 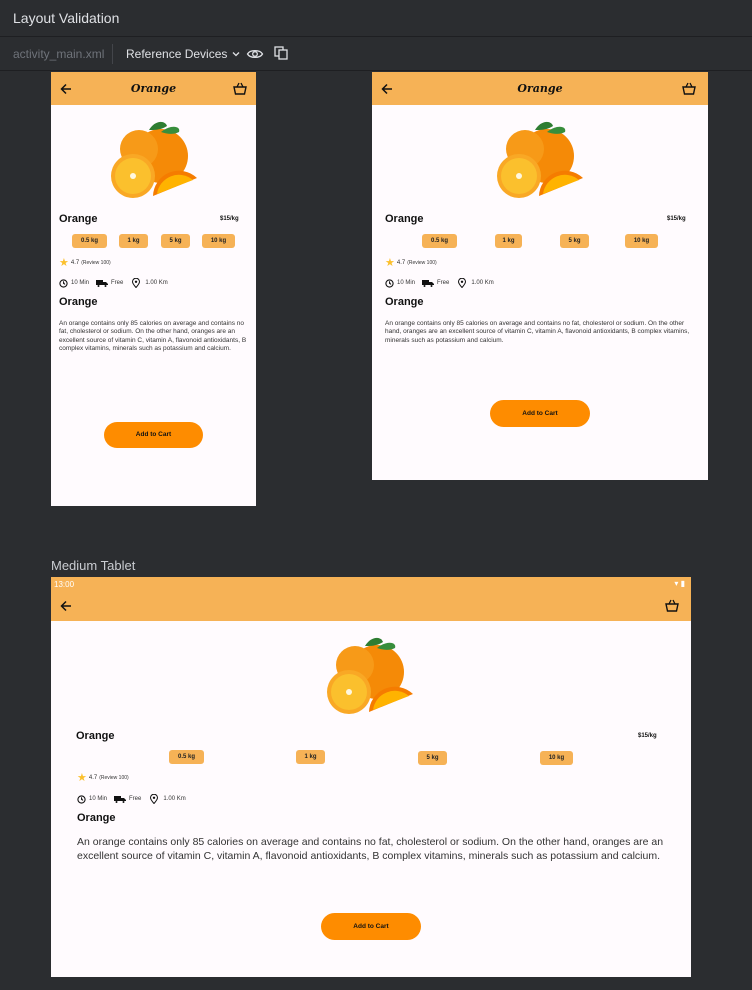 What do you see at coordinates (679, 583) in the screenshot?
I see `status-icons: ▾ ▮` at bounding box center [679, 583].